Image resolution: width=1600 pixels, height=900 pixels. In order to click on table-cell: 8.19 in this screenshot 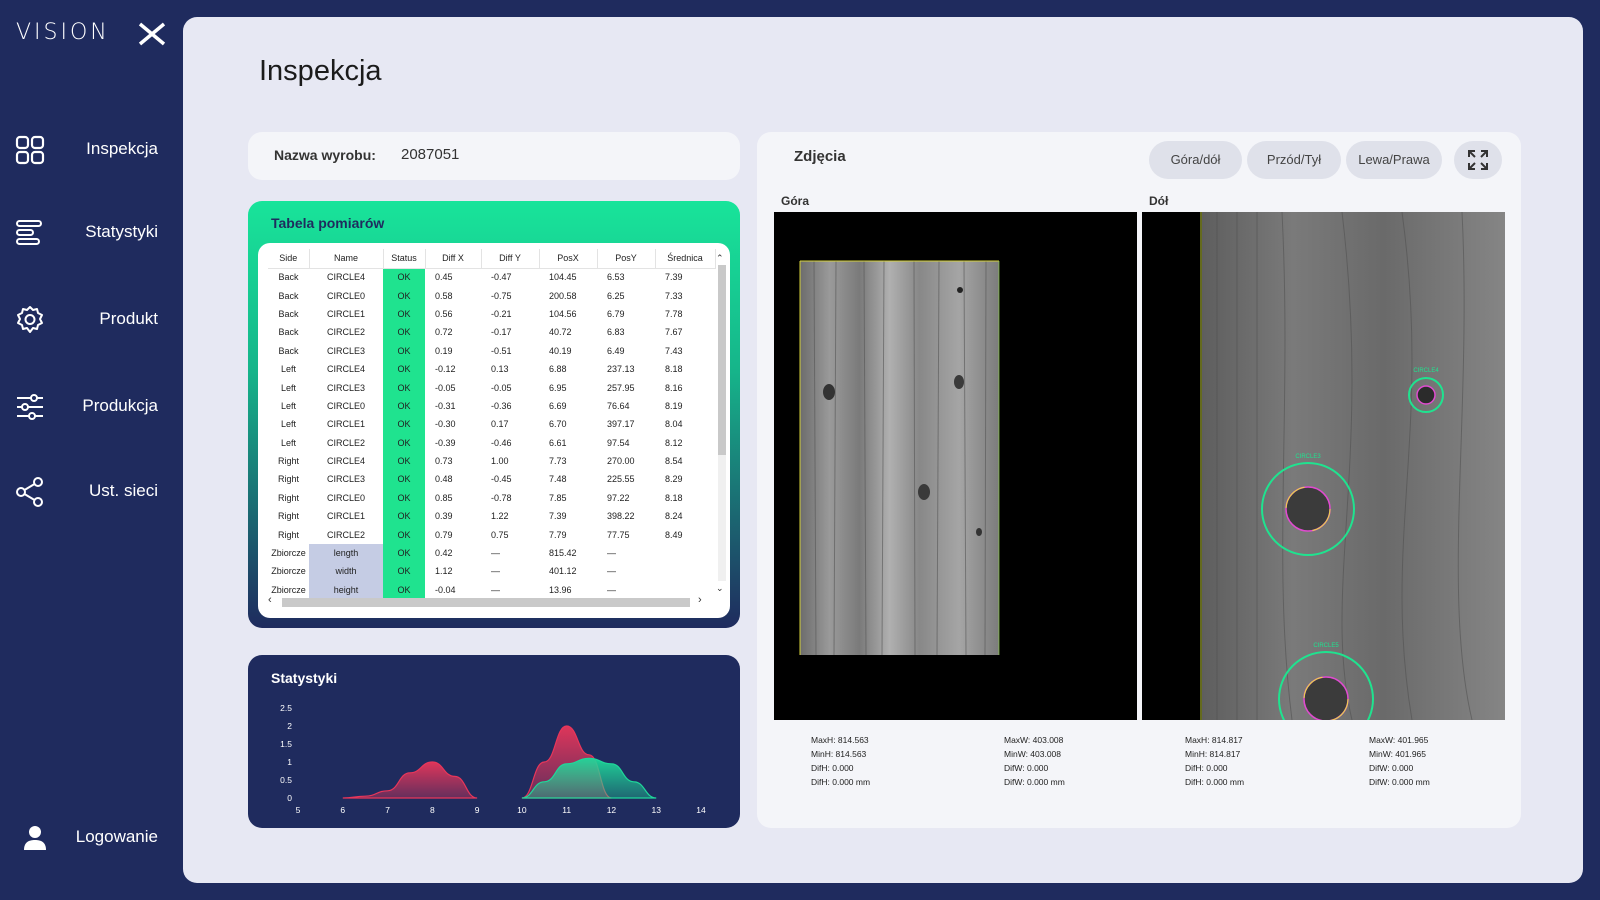, I will do `click(674, 405)`.